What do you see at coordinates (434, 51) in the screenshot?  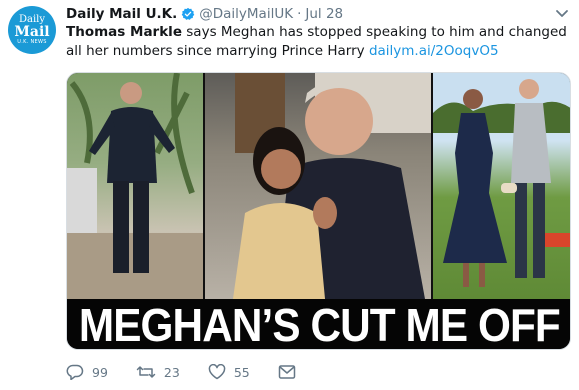 I see `tweet-link: dailym.ai/2OoqvO5` at bounding box center [434, 51].